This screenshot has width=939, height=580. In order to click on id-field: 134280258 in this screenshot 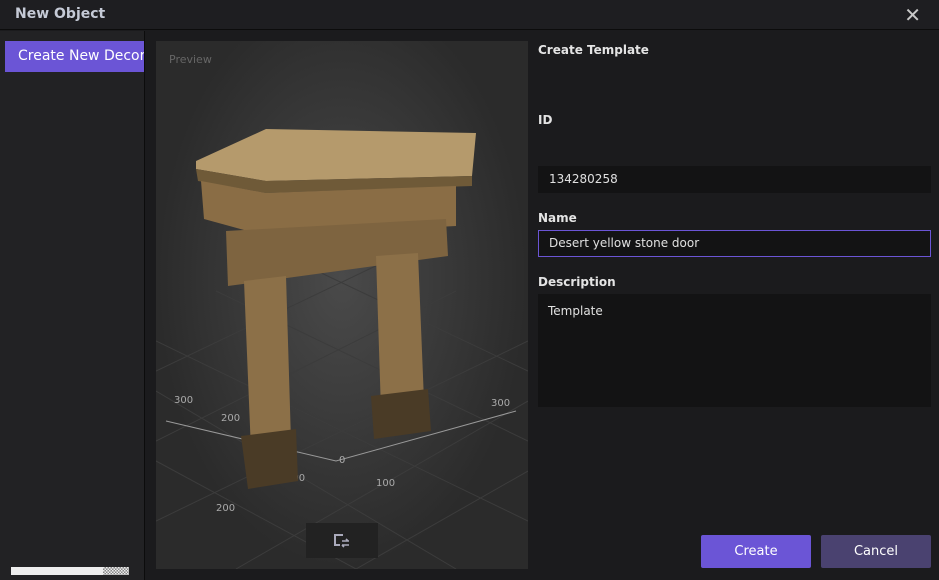, I will do `click(734, 179)`.